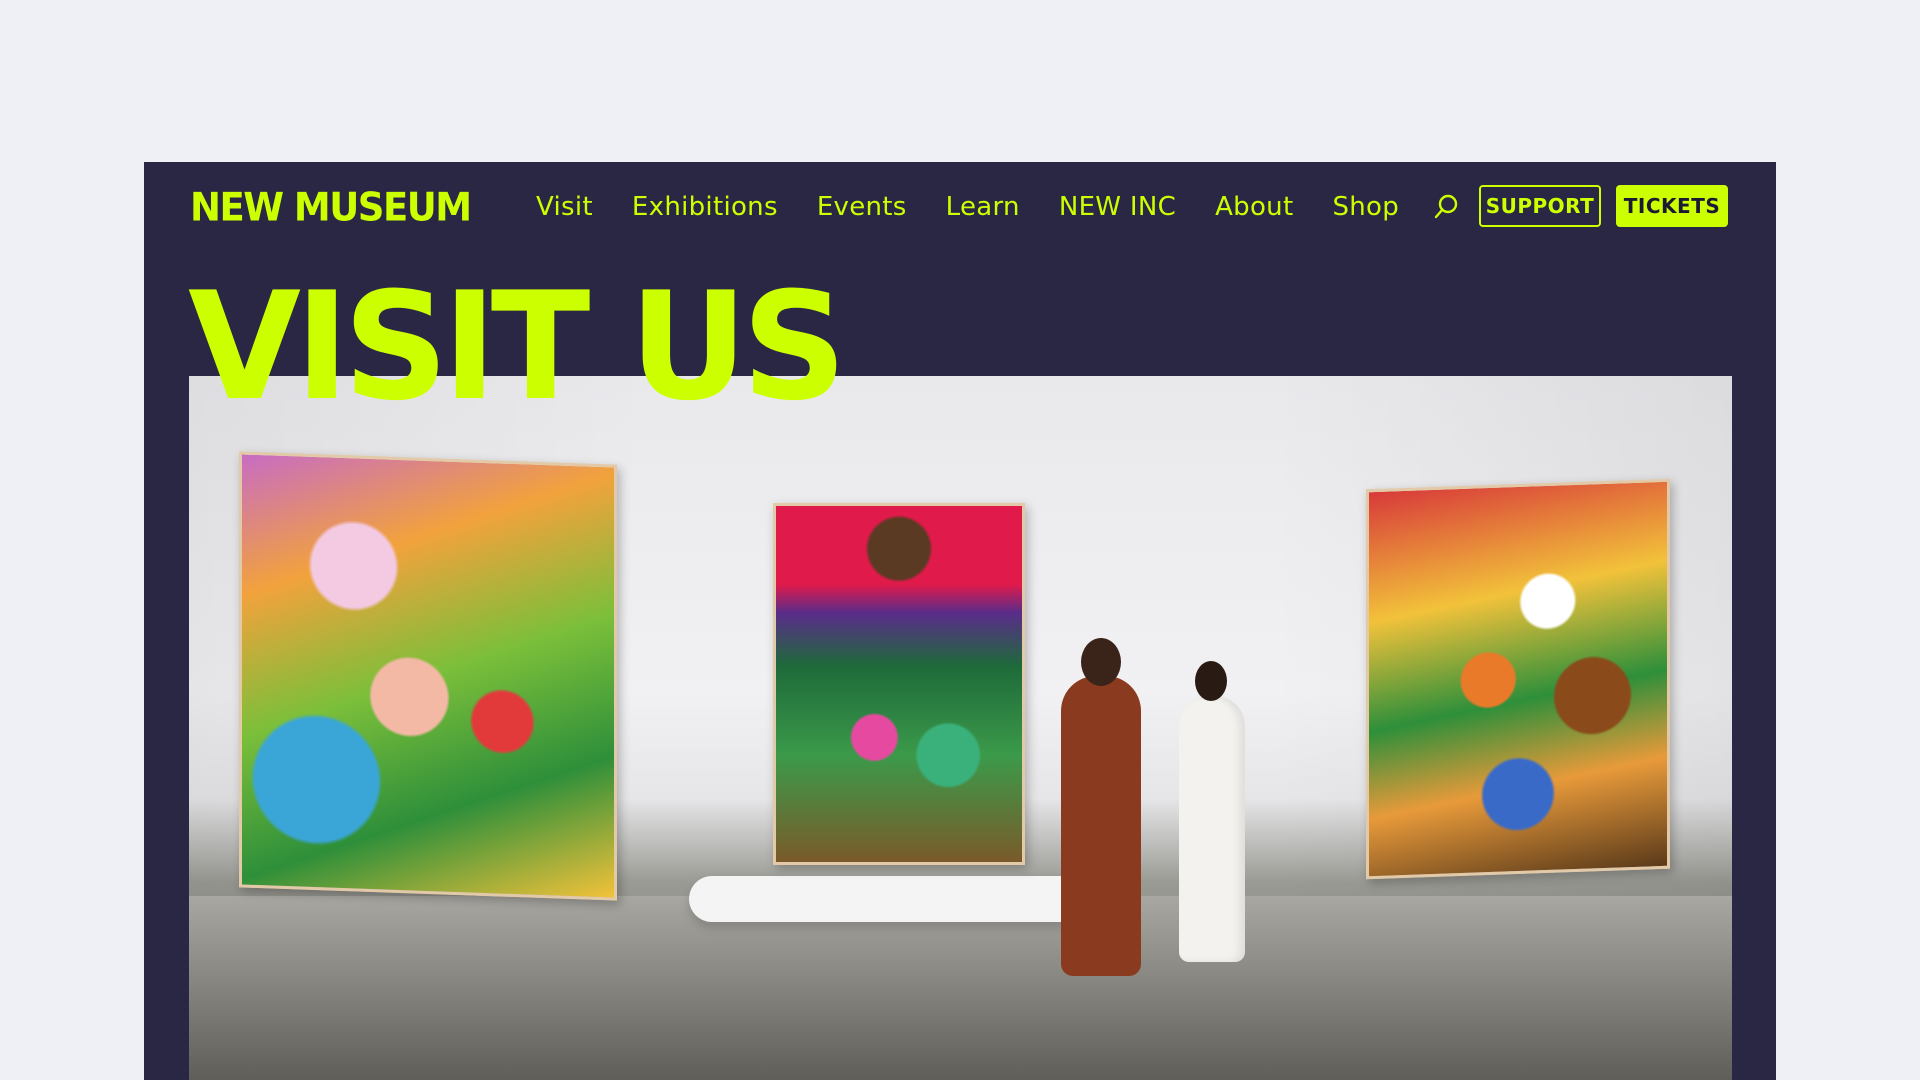 The image size is (1920, 1080). Describe the element at coordinates (1254, 207) in the screenshot. I see `nav-about: About` at that location.